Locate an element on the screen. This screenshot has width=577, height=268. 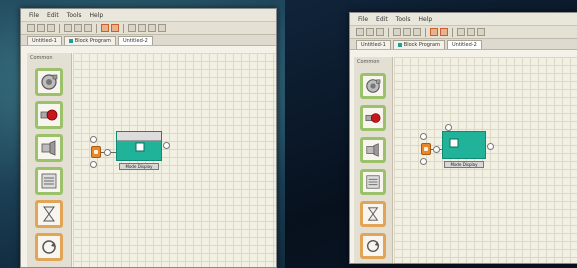
file-tabs: Untitled-1 Block Program Untitled-2 is located at coordinates (463, 44).